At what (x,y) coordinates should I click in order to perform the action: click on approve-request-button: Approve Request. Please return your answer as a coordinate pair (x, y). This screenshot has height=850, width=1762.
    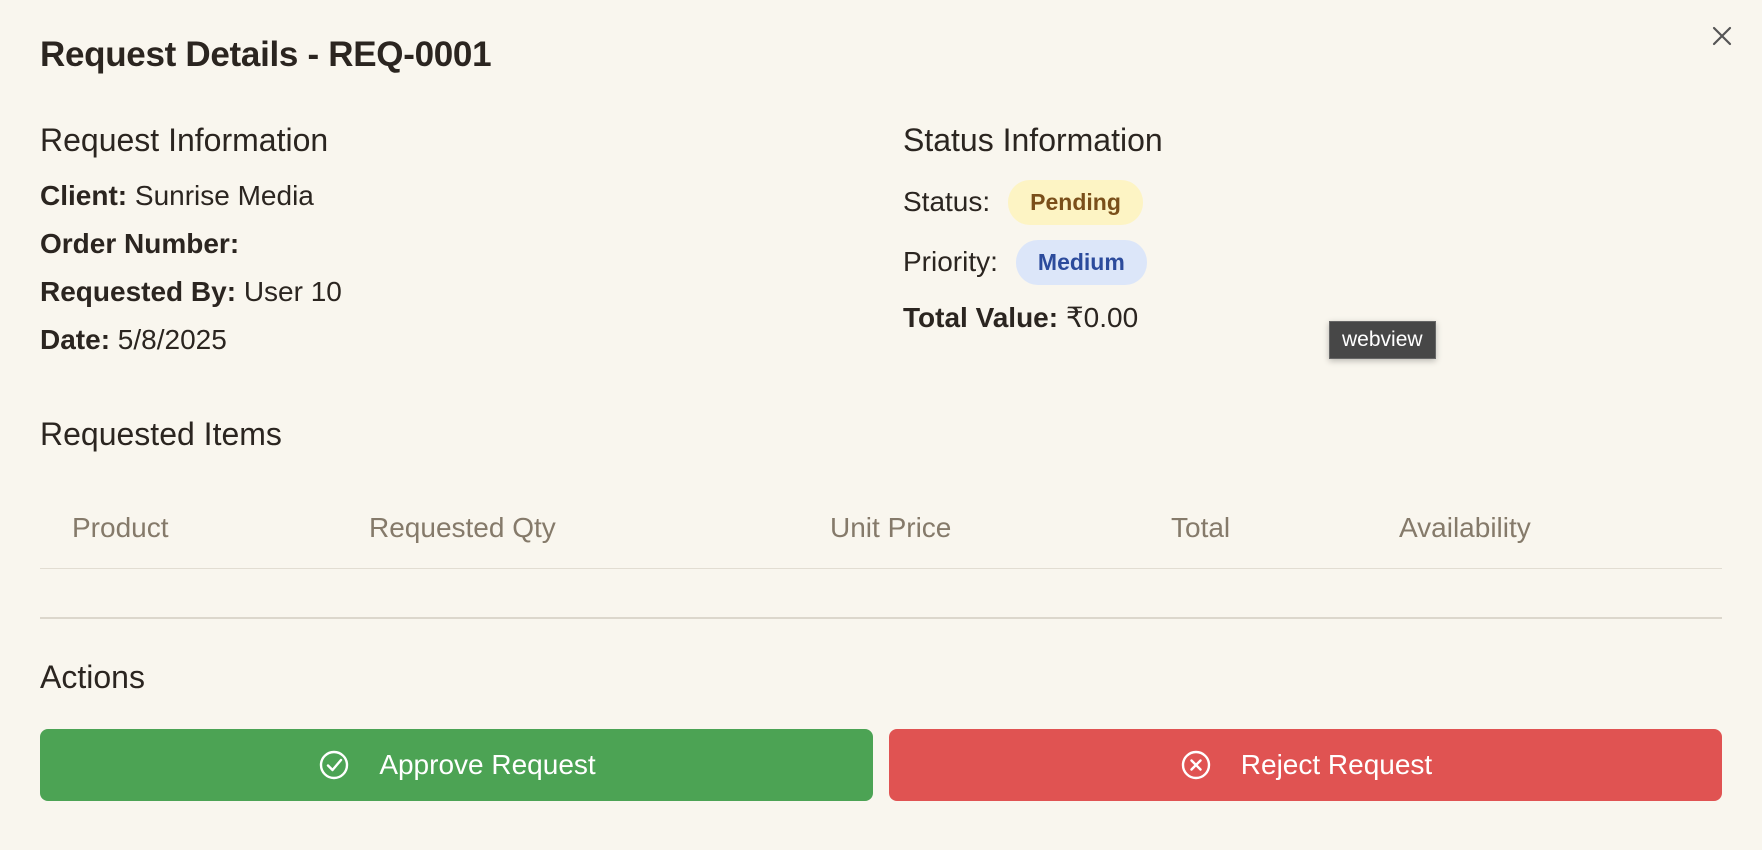
    Looking at the image, I should click on (456, 765).